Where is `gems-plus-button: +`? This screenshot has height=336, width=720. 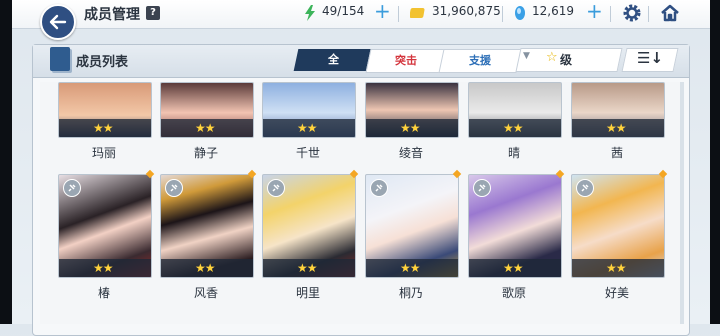
gems-plus-button: + is located at coordinates (594, 11).